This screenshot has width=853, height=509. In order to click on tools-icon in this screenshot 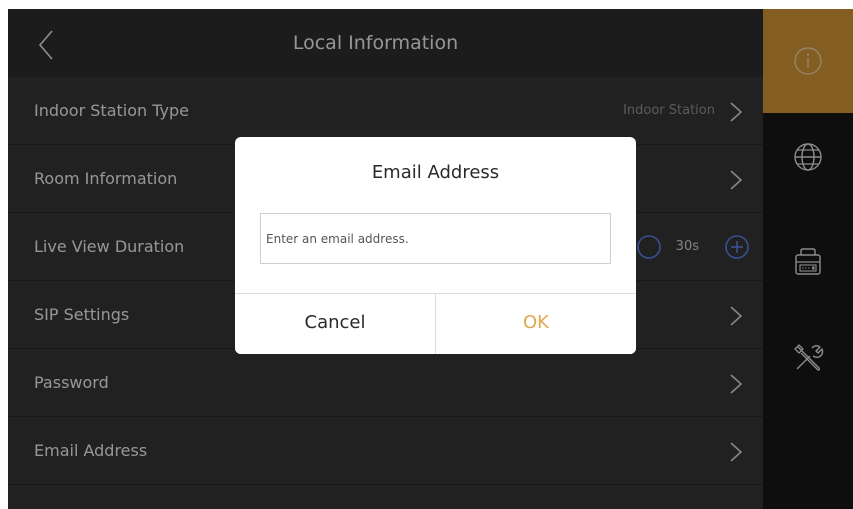, I will do `click(809, 357)`.